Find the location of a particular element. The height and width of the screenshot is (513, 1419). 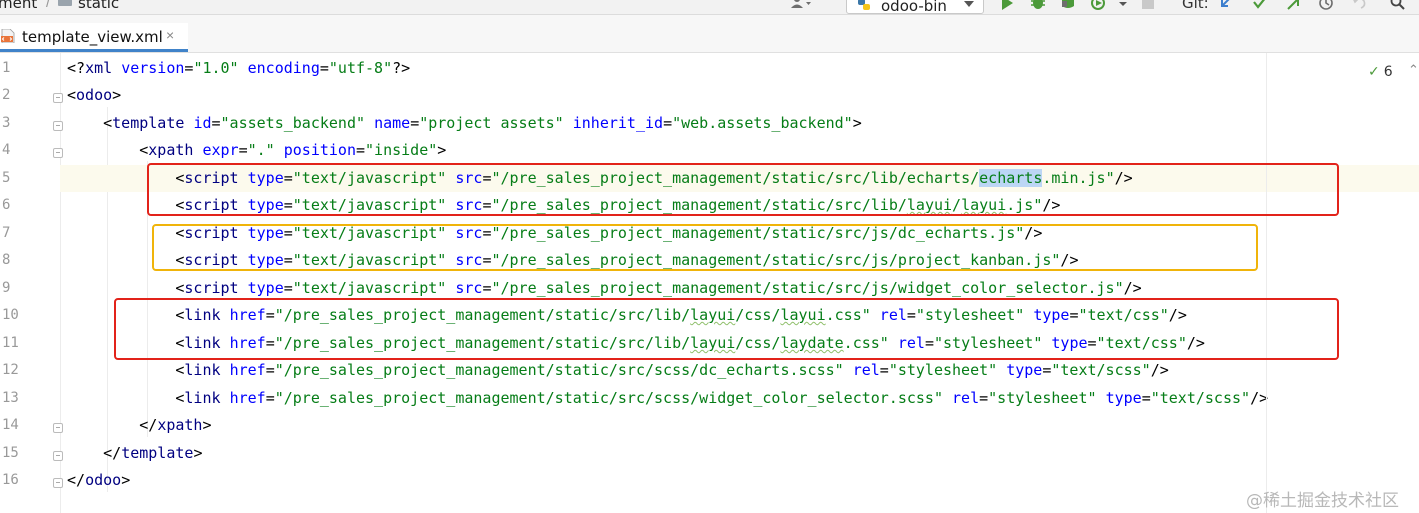

run-configuration-selector: odoo-bin is located at coordinates (915, 7).